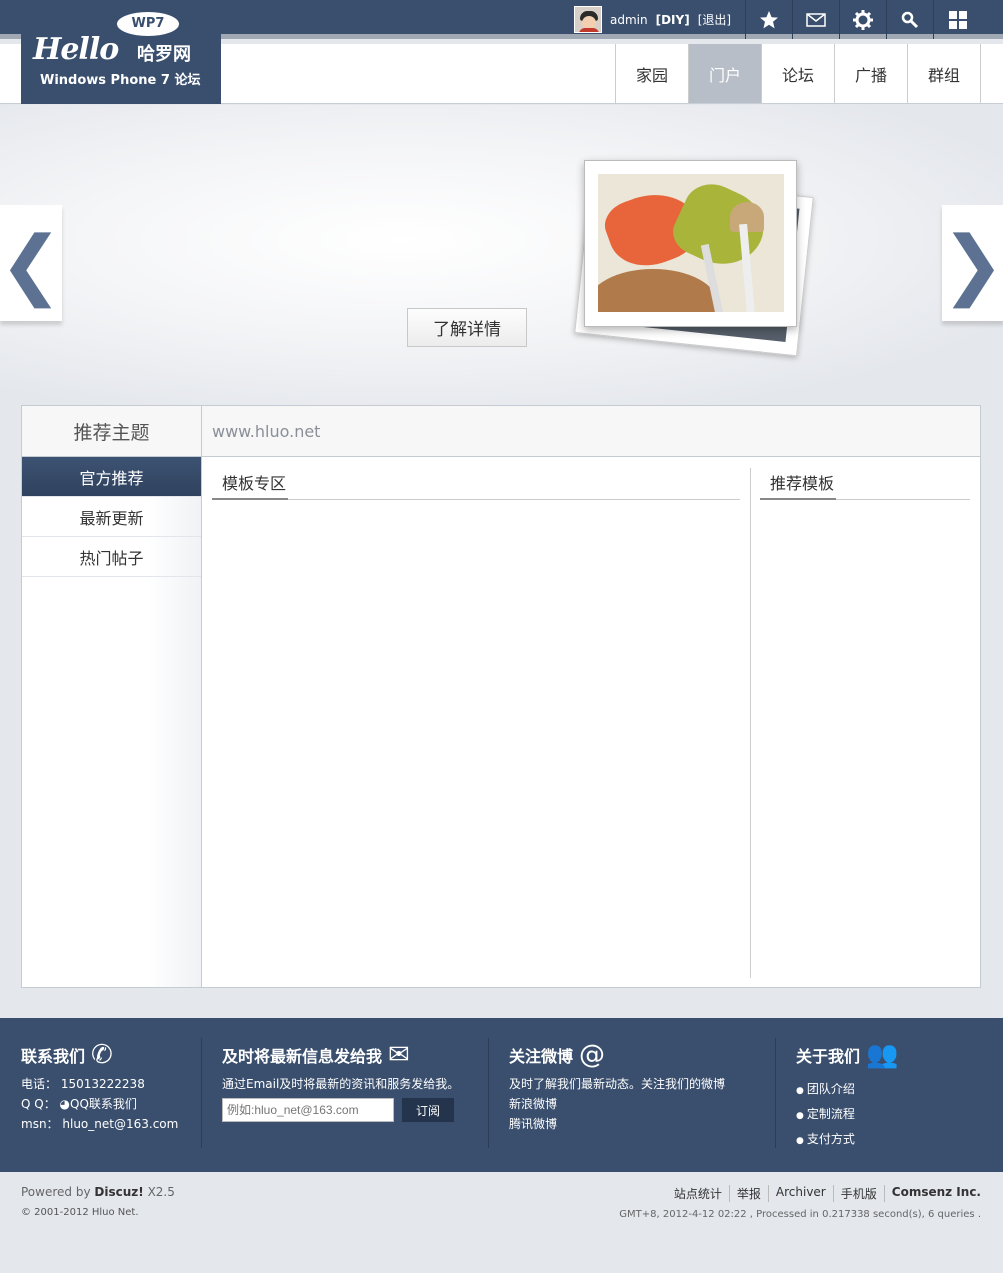 The image size is (1003, 1273). What do you see at coordinates (53, 1056) in the screenshot?
I see `contact-title: 联系我们` at bounding box center [53, 1056].